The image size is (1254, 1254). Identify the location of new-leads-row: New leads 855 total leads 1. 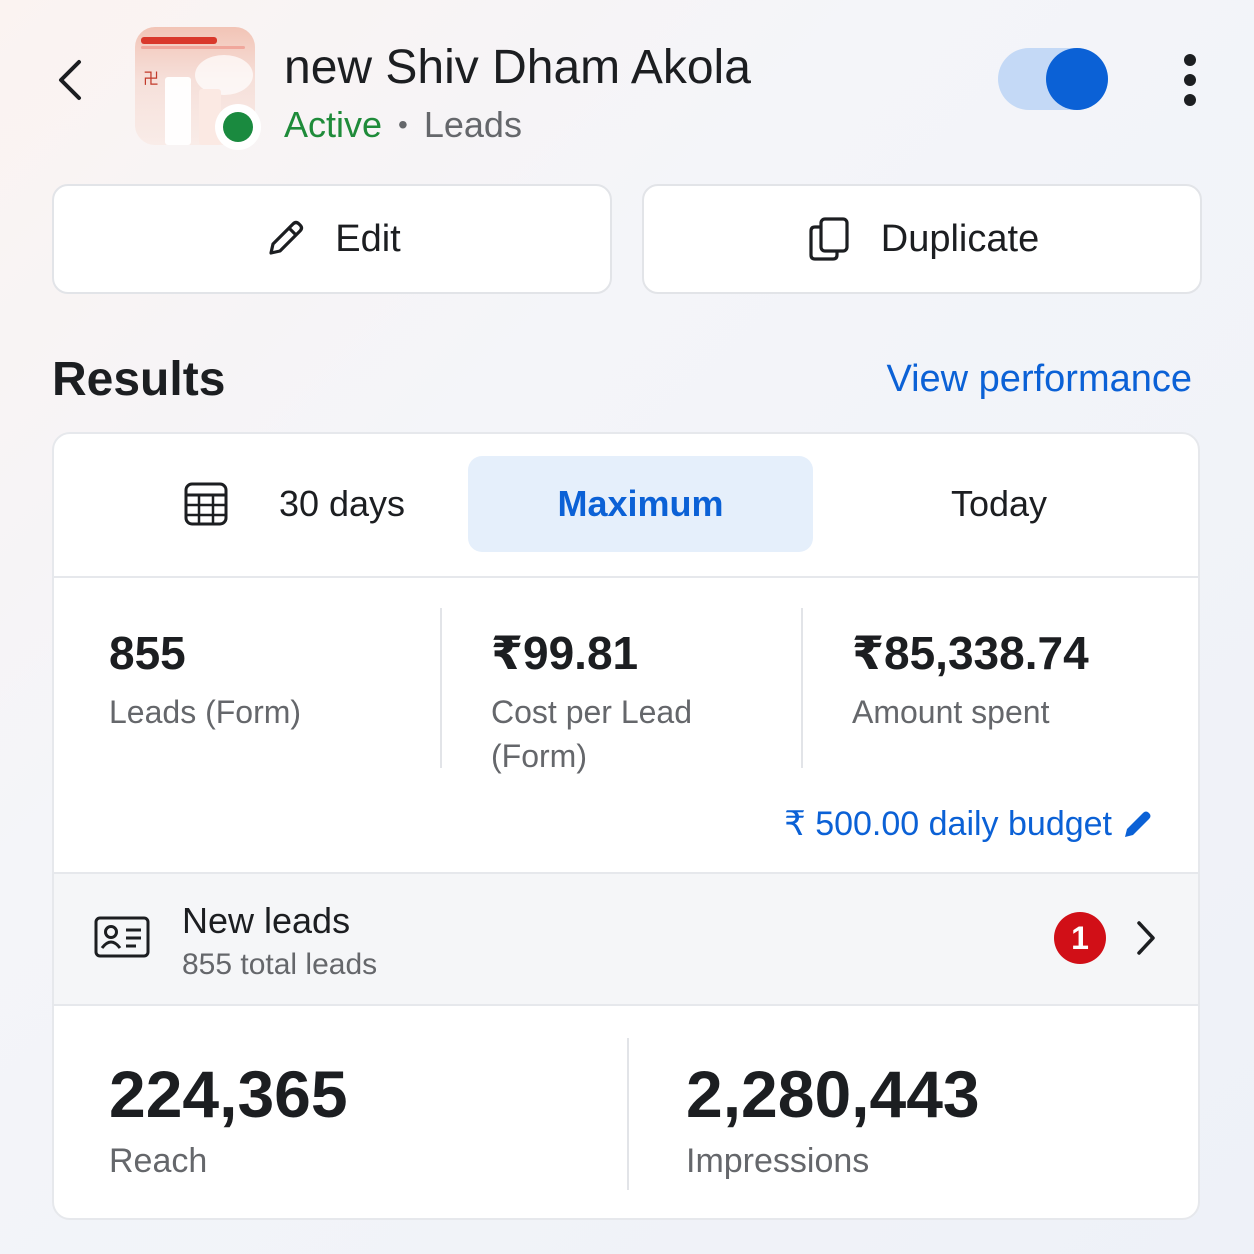
(626, 940).